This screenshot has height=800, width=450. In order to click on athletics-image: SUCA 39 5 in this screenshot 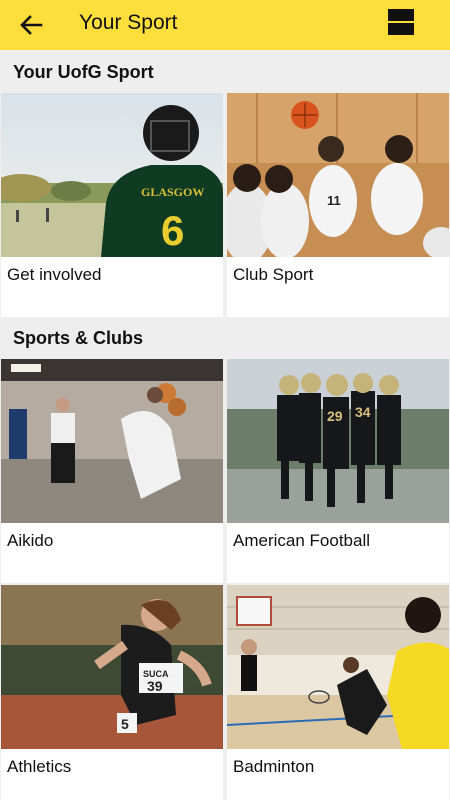, I will do `click(112, 667)`.